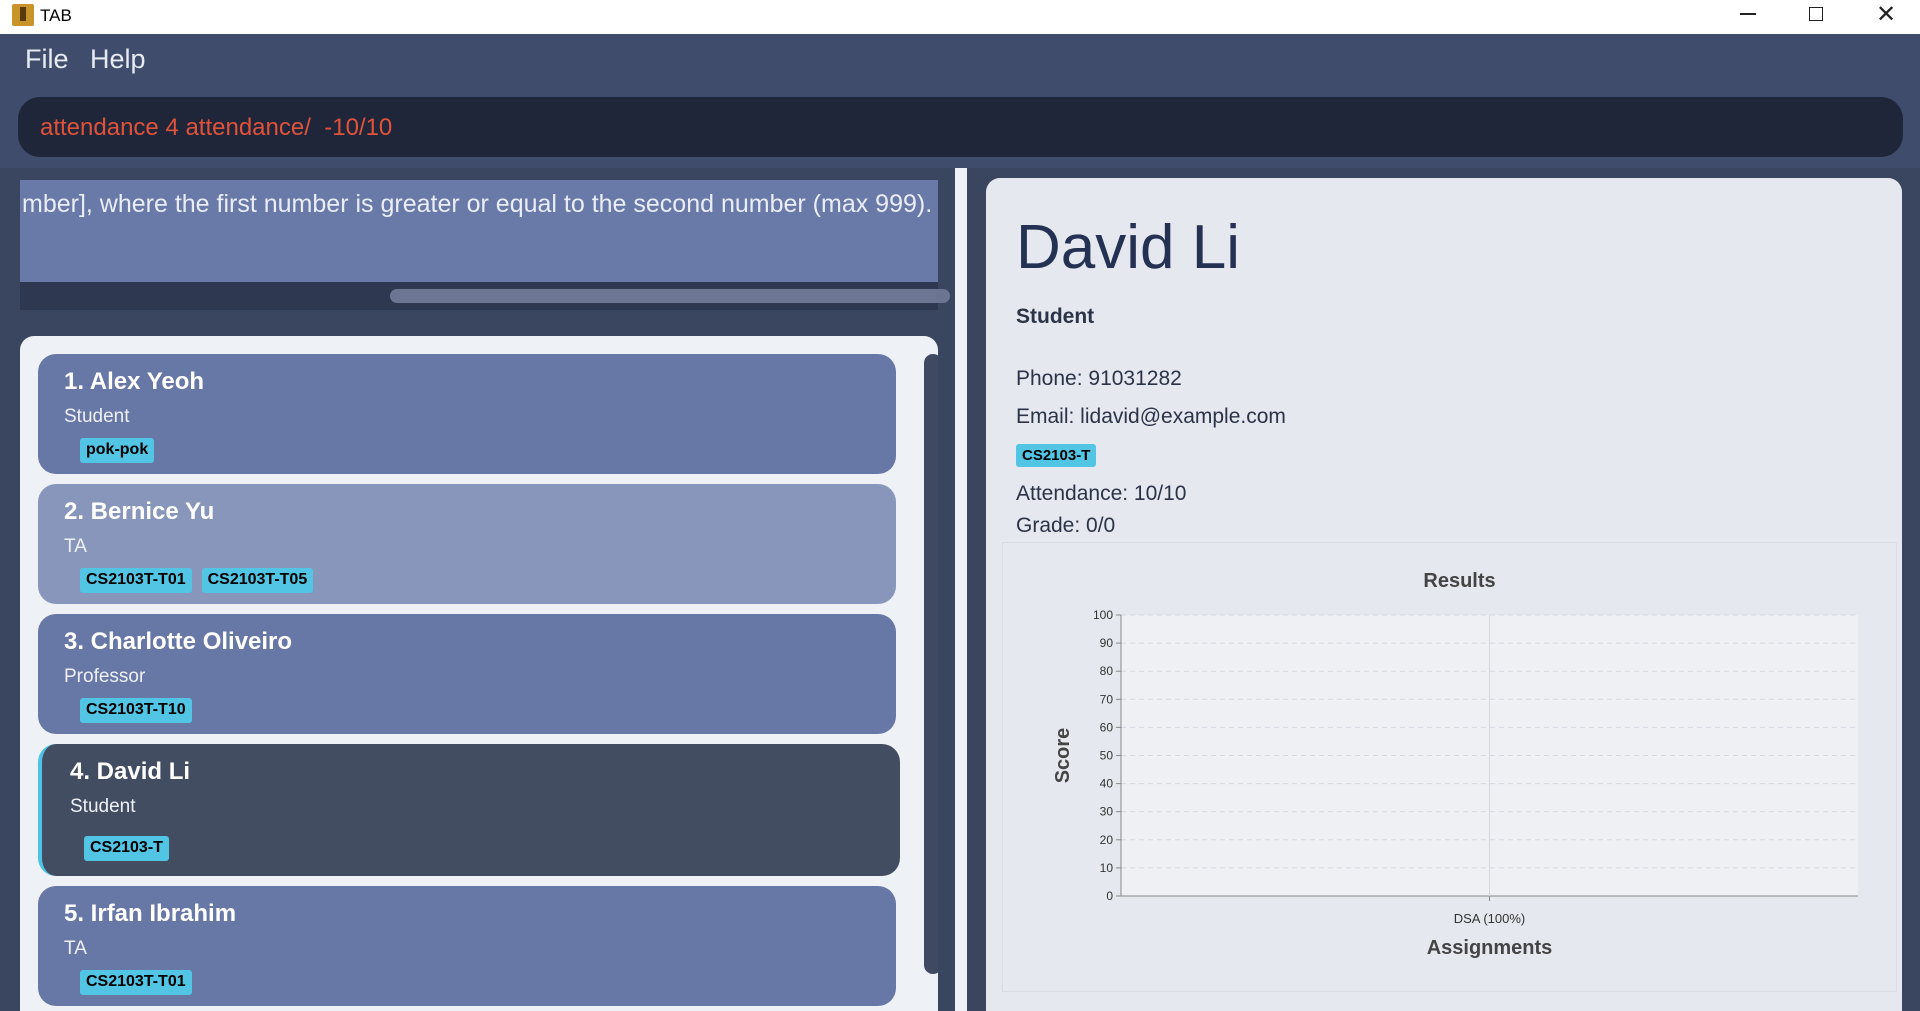 This screenshot has height=1011, width=1920. Describe the element at coordinates (1063, 756) in the screenshot. I see `y-axis-label: Score` at that location.